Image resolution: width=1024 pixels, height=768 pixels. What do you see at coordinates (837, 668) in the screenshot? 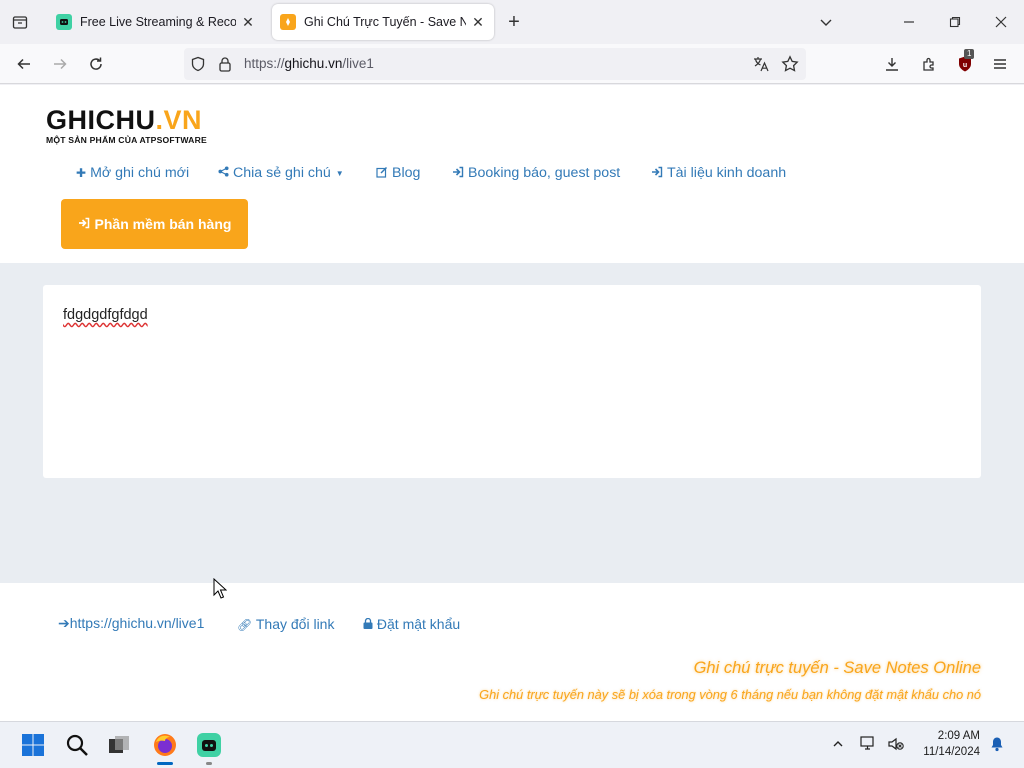
I see `footer-title: Ghi chú trực tuyến - Save Notes Online` at bounding box center [837, 668].